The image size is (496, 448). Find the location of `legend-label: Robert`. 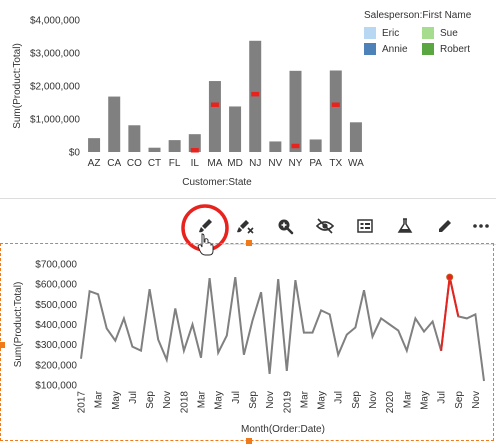

legend-label: Robert is located at coordinates (455, 49).